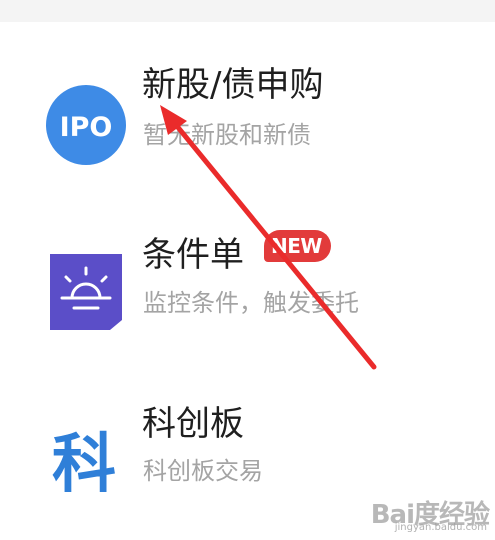  Describe the element at coordinates (251, 303) in the screenshot. I see `menu-item-subtitle: 监控条件，触发委托` at that location.